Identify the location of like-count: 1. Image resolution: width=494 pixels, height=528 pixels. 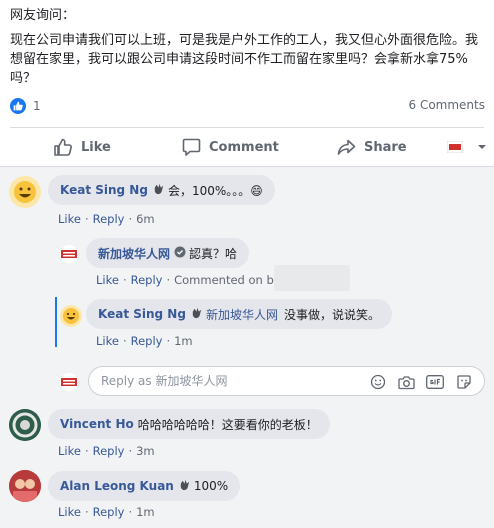
(37, 106).